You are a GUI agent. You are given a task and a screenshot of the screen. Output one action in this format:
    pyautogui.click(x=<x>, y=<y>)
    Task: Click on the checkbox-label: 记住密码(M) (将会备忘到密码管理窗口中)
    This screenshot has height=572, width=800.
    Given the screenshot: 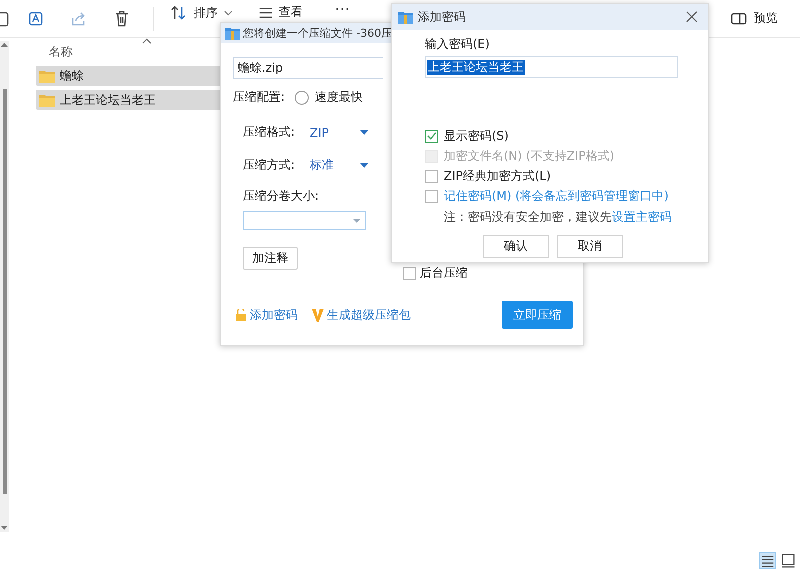 What is the action you would take?
    pyautogui.click(x=556, y=196)
    